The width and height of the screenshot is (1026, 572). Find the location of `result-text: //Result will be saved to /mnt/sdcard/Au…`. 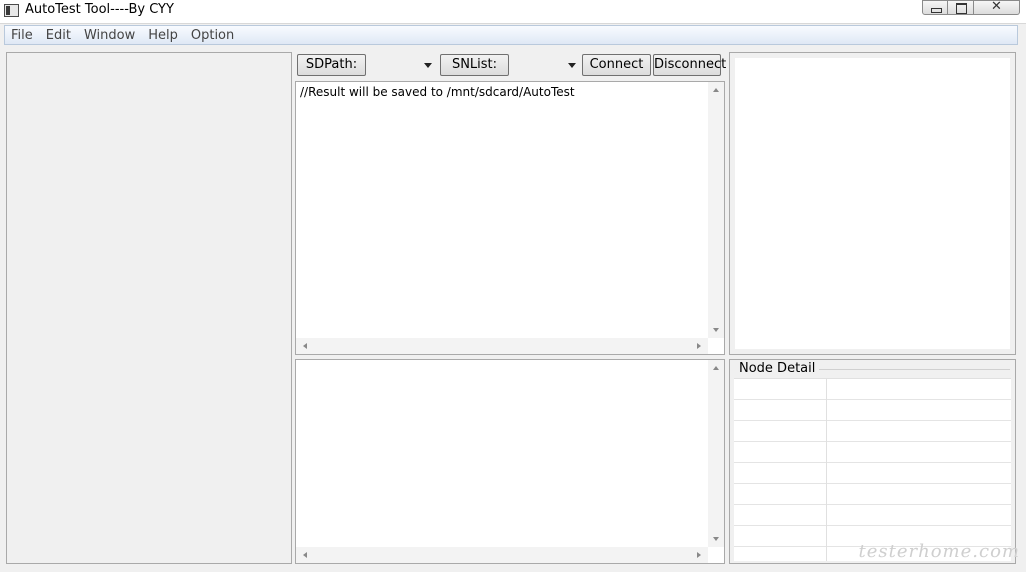

result-text: //Result will be saved to /mnt/sdcard/Au… is located at coordinates (437, 92).